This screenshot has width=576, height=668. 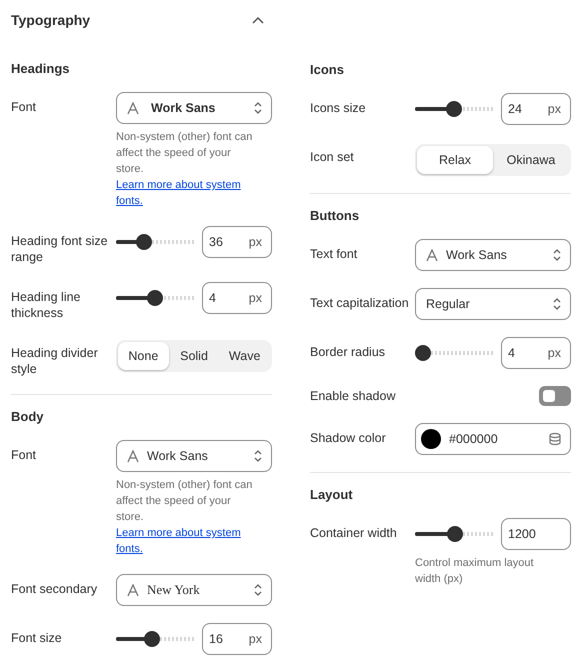 I want to click on database-icon, so click(x=555, y=439).